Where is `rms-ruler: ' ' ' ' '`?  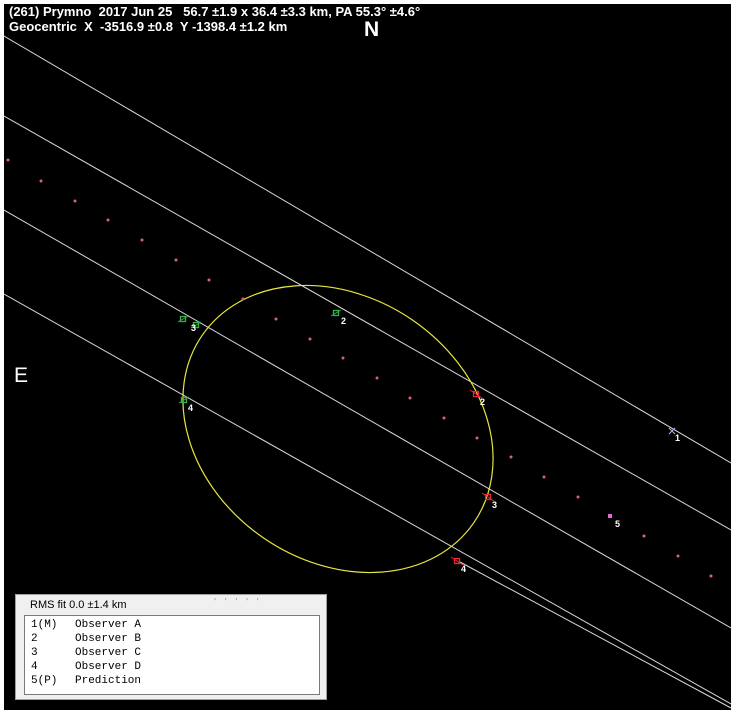 rms-ruler: ' ' ' ' ' is located at coordinates (238, 602).